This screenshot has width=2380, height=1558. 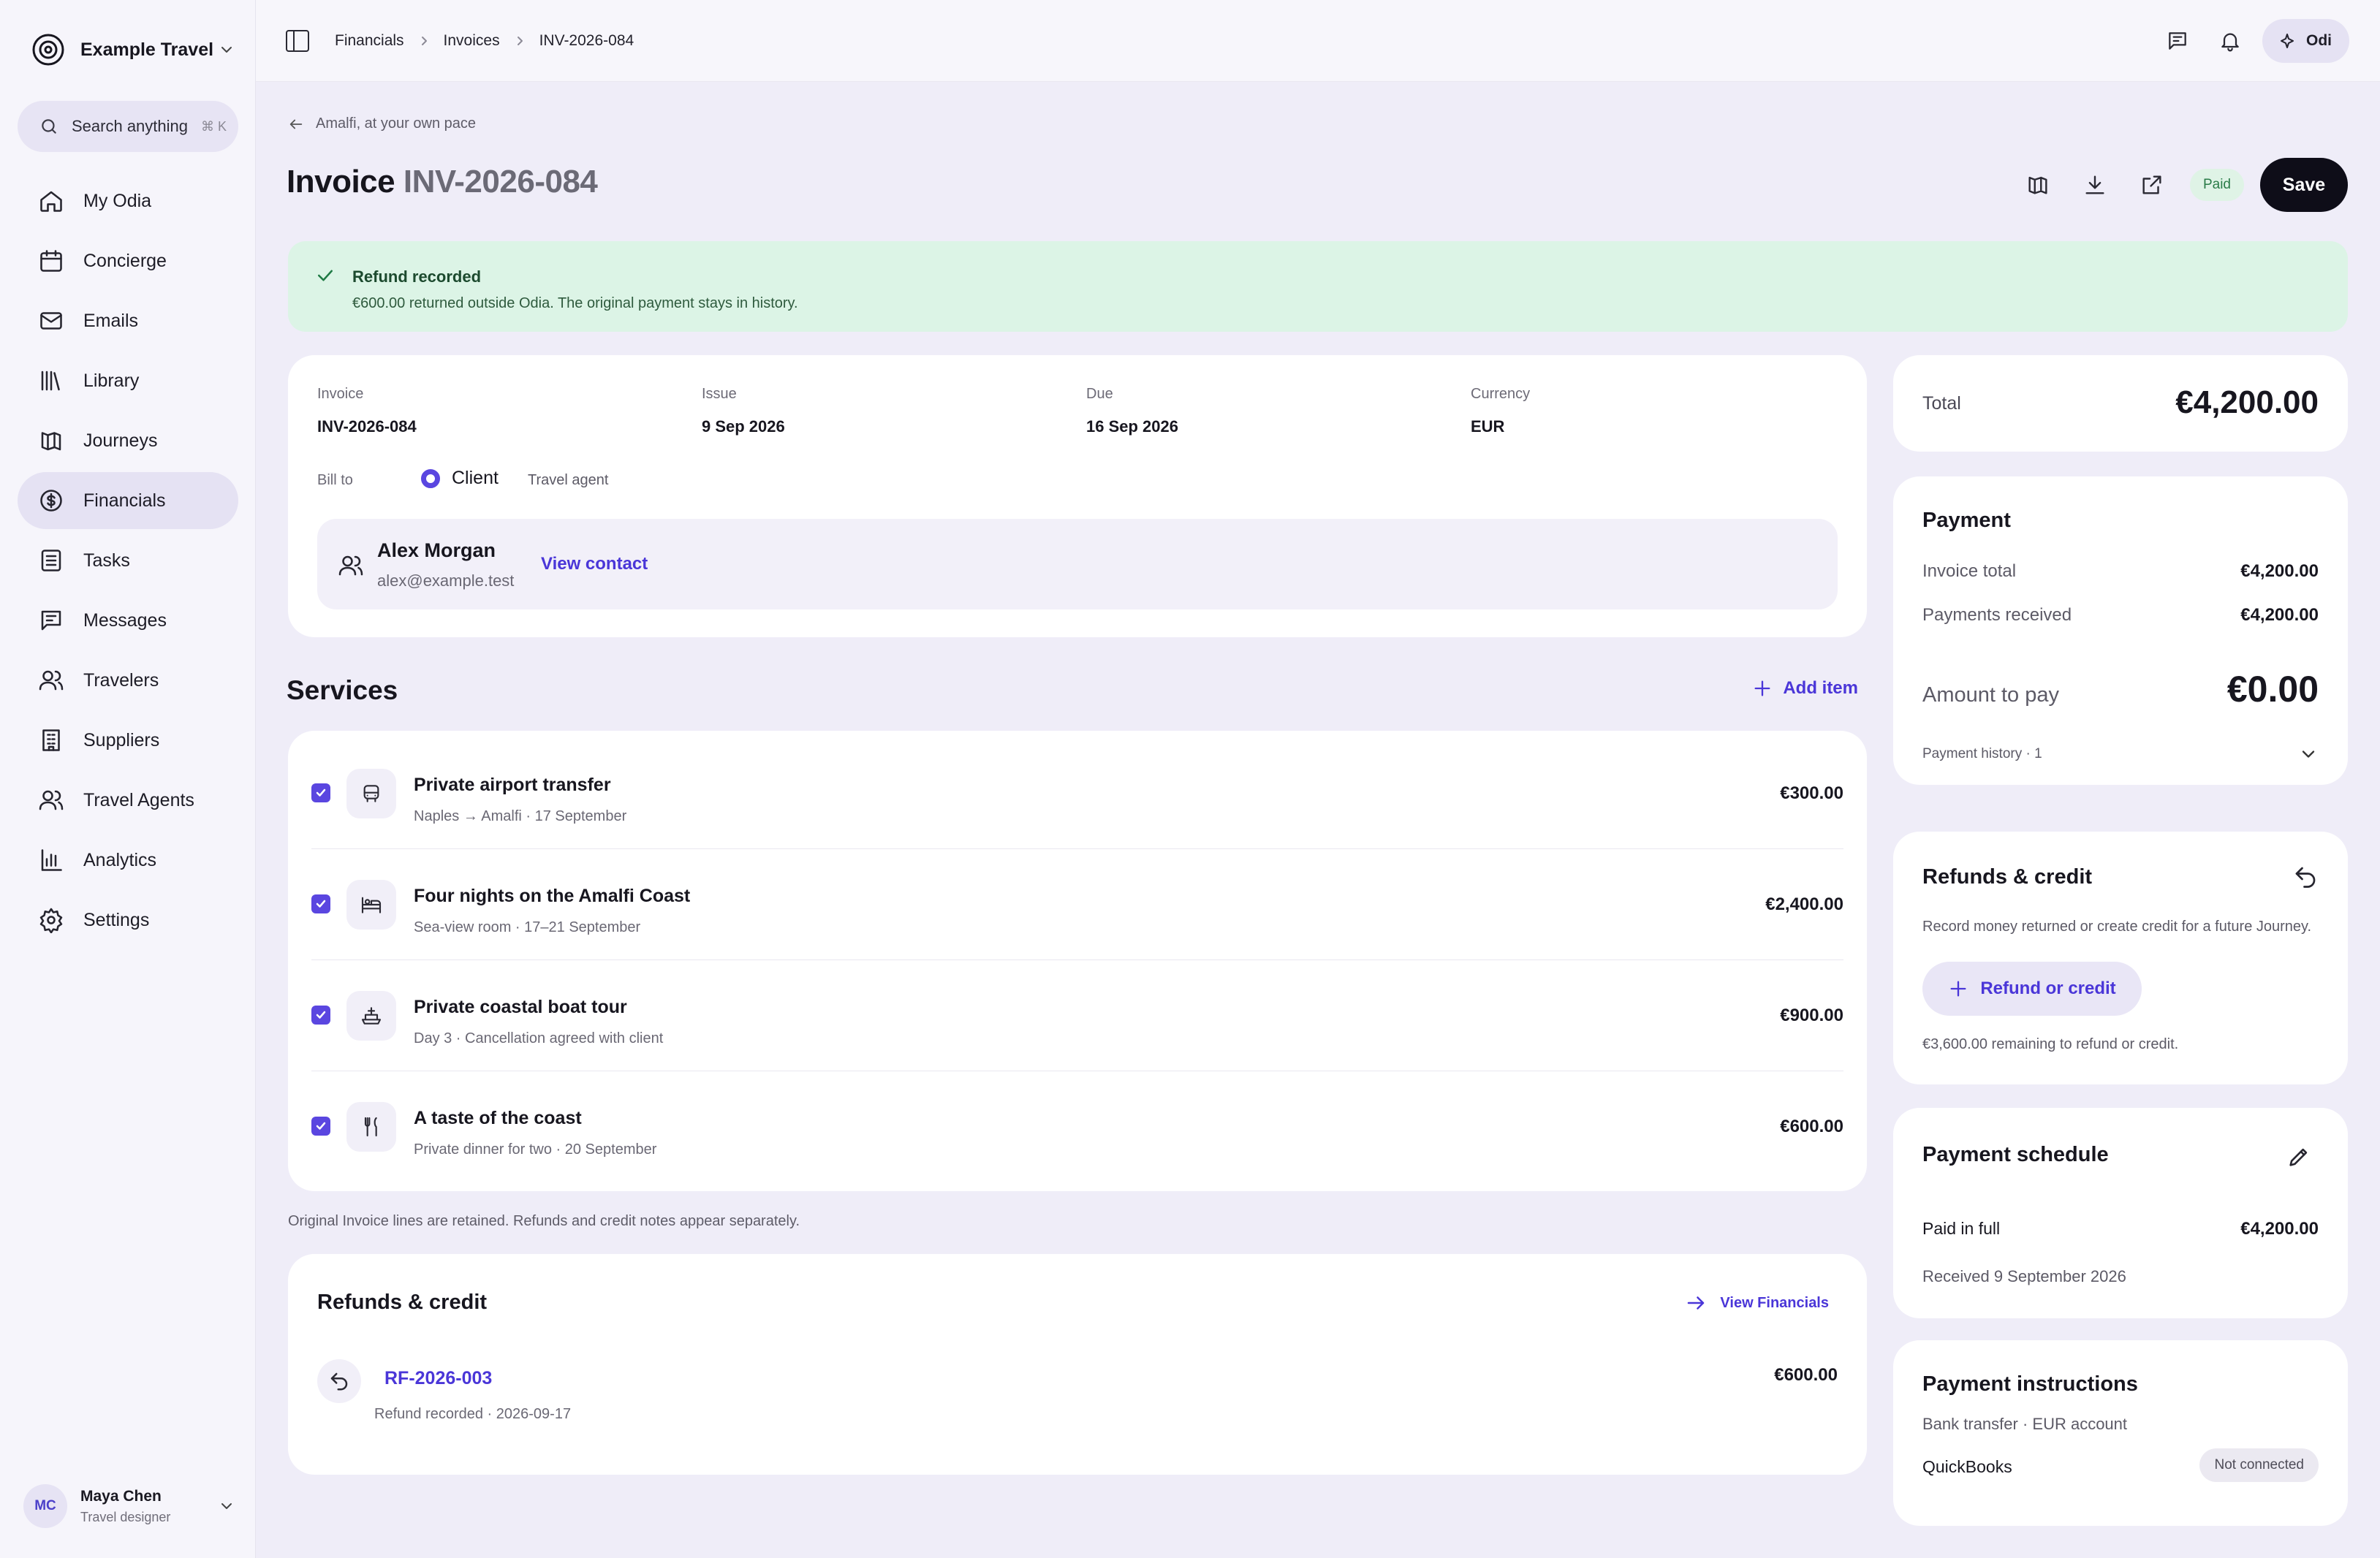 I want to click on sidebar-item-concierge: Concierge, so click(x=128, y=260).